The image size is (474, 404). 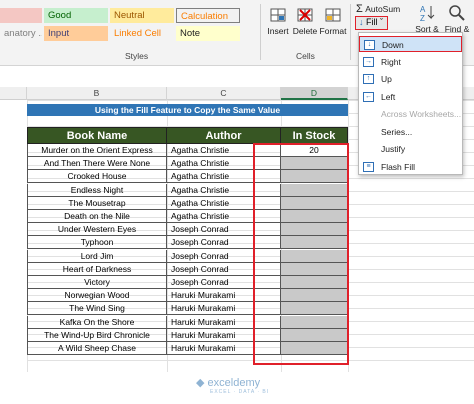 What do you see at coordinates (391, 61) in the screenshot?
I see `fill-menu-label: Right` at bounding box center [391, 61].